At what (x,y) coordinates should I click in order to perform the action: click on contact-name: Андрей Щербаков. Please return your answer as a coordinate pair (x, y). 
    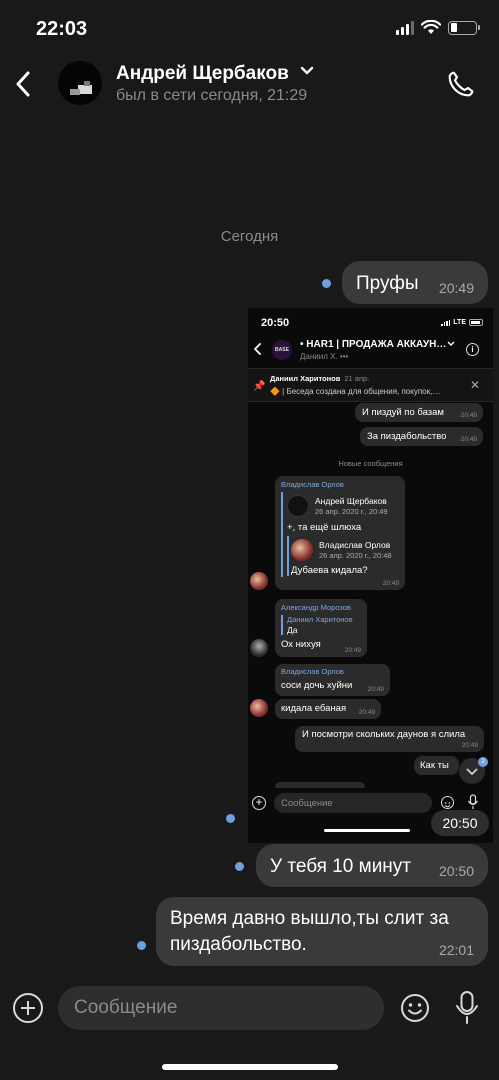
    Looking at the image, I should click on (202, 74).